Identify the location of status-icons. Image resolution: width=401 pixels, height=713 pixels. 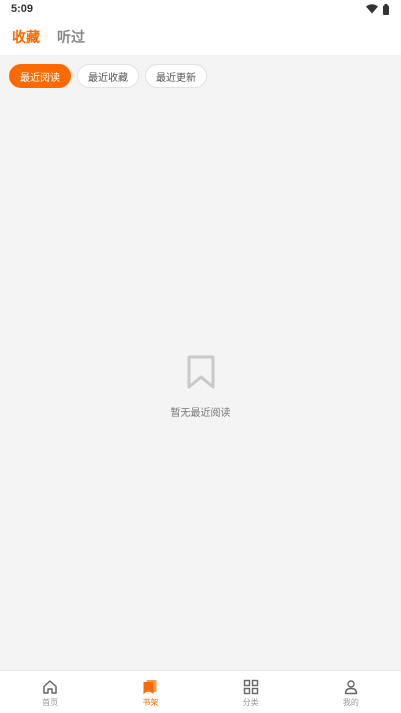
(377, 9).